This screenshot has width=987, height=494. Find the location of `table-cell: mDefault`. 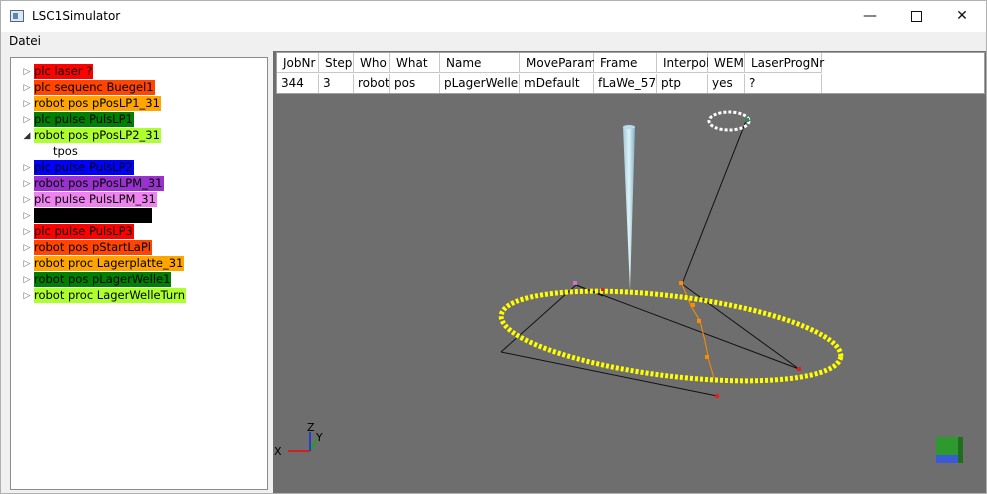

table-cell: mDefault is located at coordinates (557, 83).